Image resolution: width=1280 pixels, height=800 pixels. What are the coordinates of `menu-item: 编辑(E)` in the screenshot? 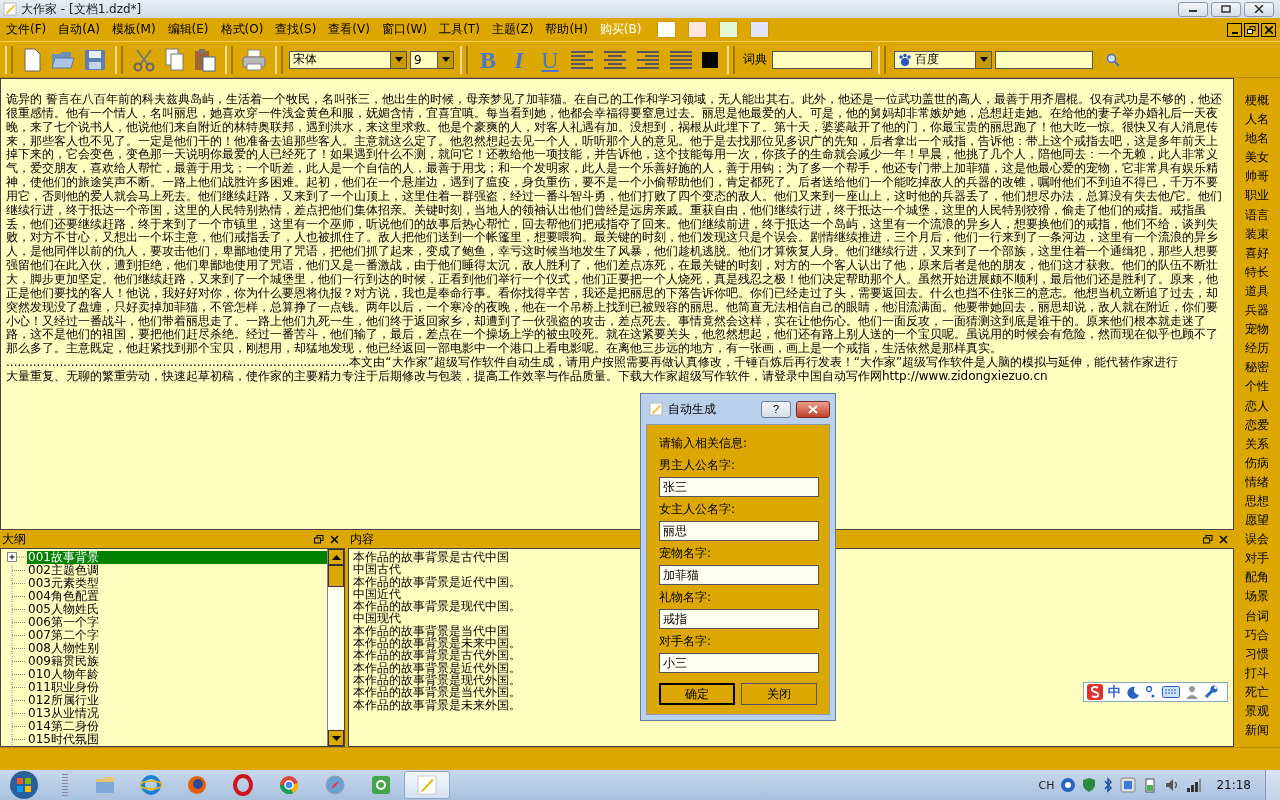 It's located at (190, 29).